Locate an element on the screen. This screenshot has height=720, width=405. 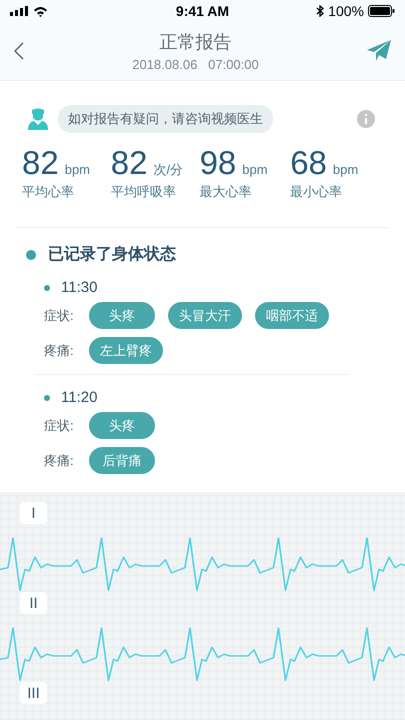
entry-time: 11:30 is located at coordinates (79, 287).